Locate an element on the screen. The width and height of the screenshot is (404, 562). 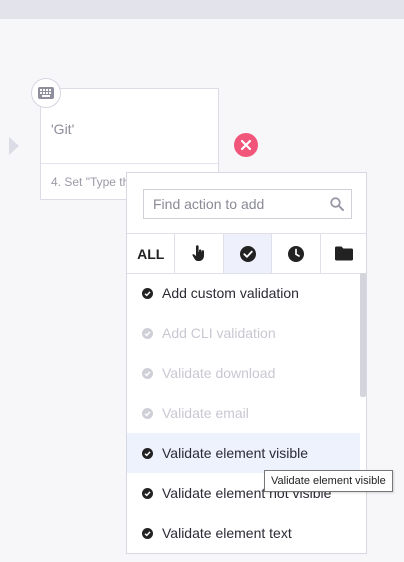
list-item: Add custom validation is located at coordinates (243, 293).